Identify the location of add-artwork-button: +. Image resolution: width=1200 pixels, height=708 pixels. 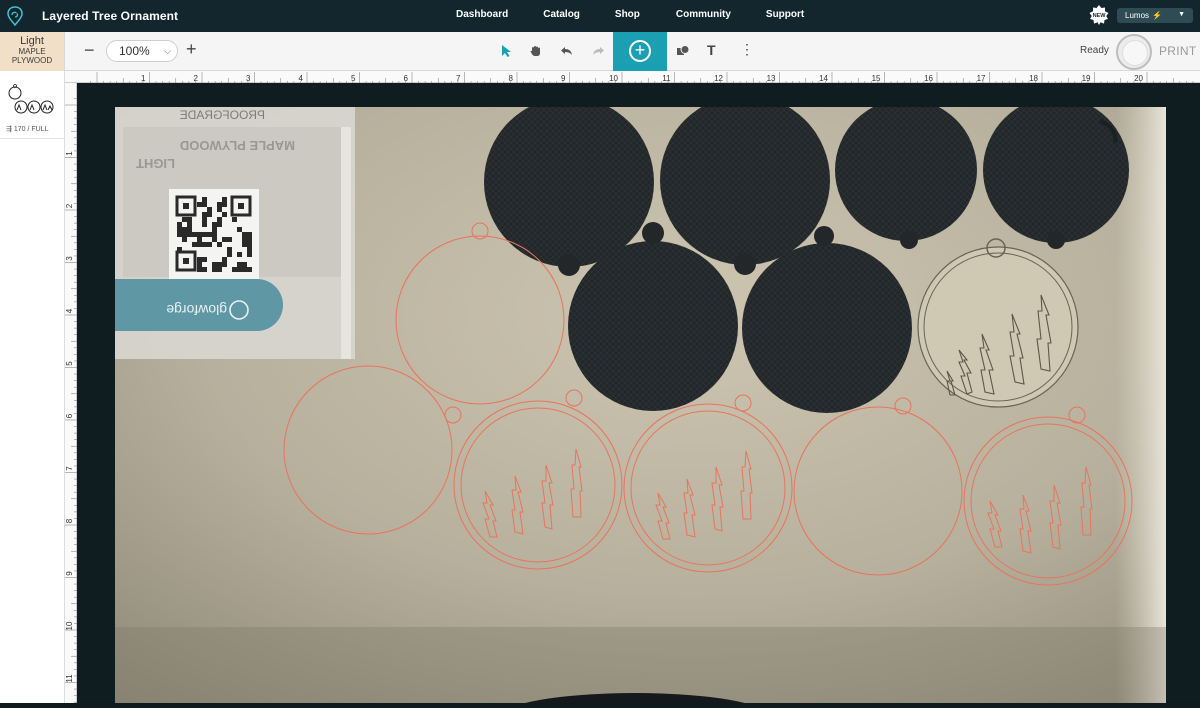
(640, 51).